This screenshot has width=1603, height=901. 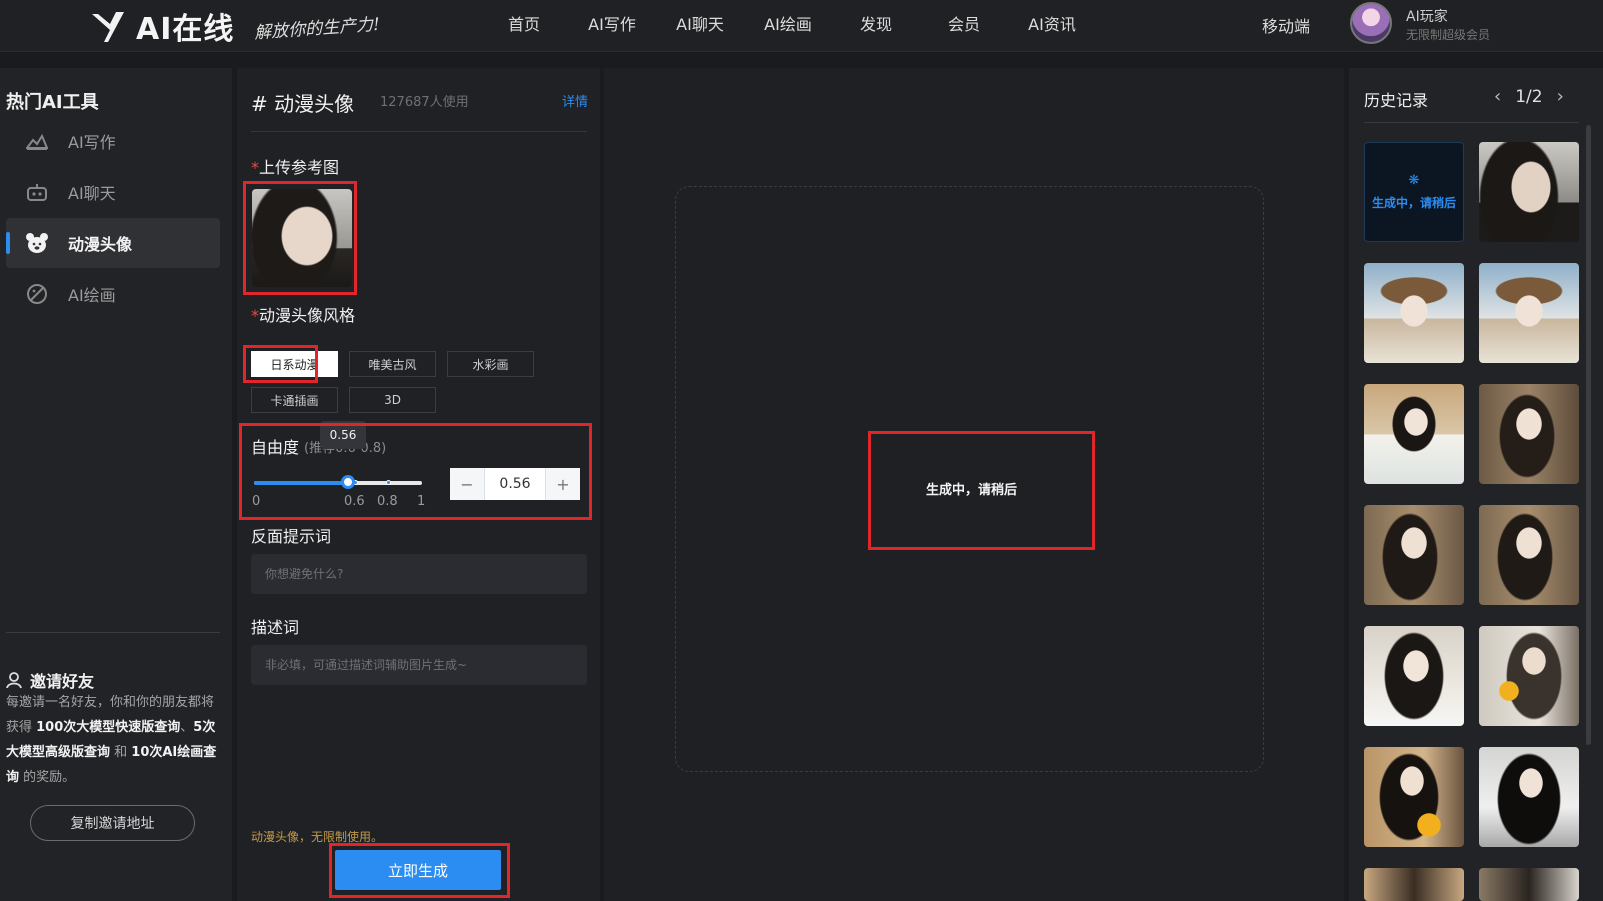 I want to click on invite-title-text: 邀请好友, so click(x=62, y=681).